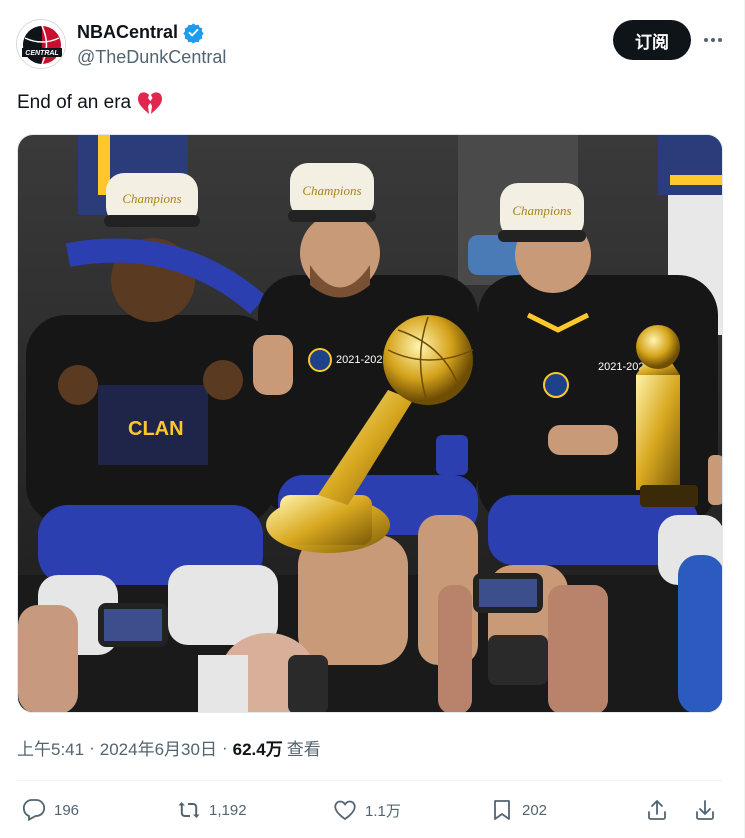 This screenshot has width=745, height=838. I want to click on handle: @TheDunkCentral, so click(151, 57).